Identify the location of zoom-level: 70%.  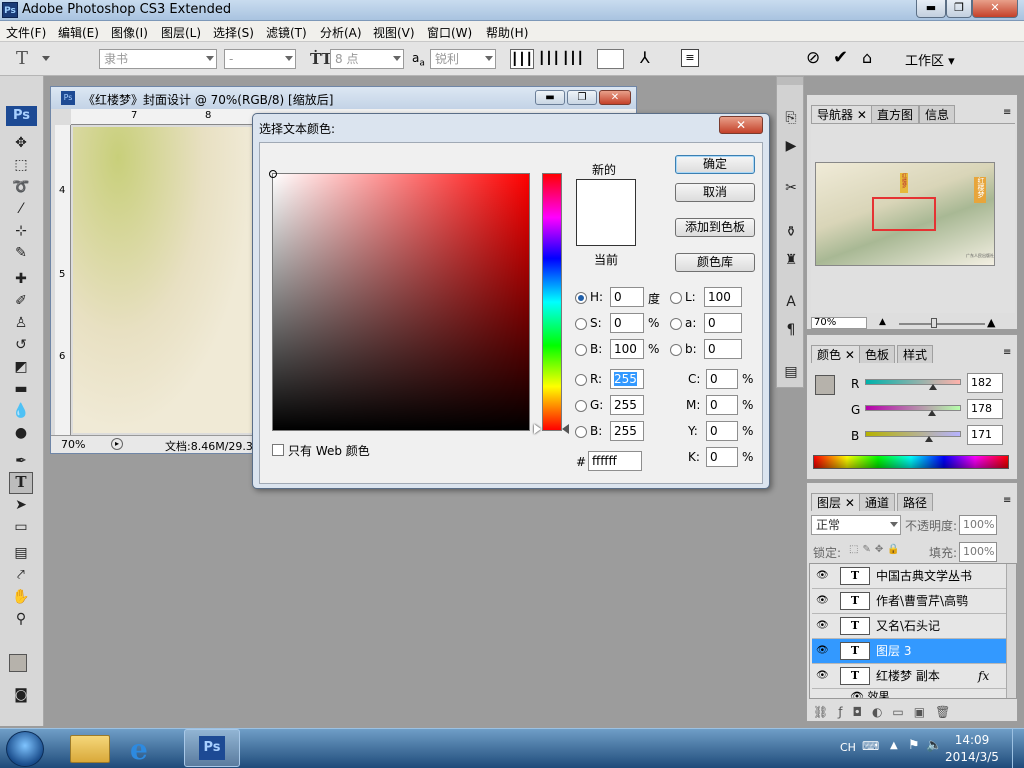
(73, 444).